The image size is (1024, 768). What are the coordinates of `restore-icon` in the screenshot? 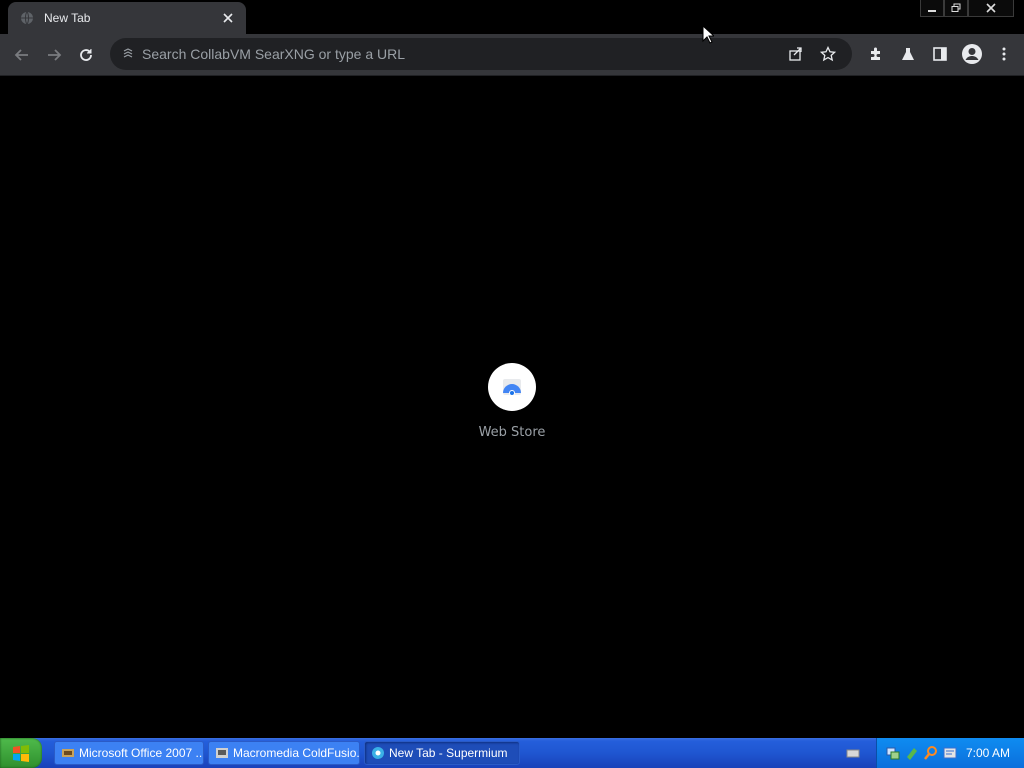 It's located at (956, 8).